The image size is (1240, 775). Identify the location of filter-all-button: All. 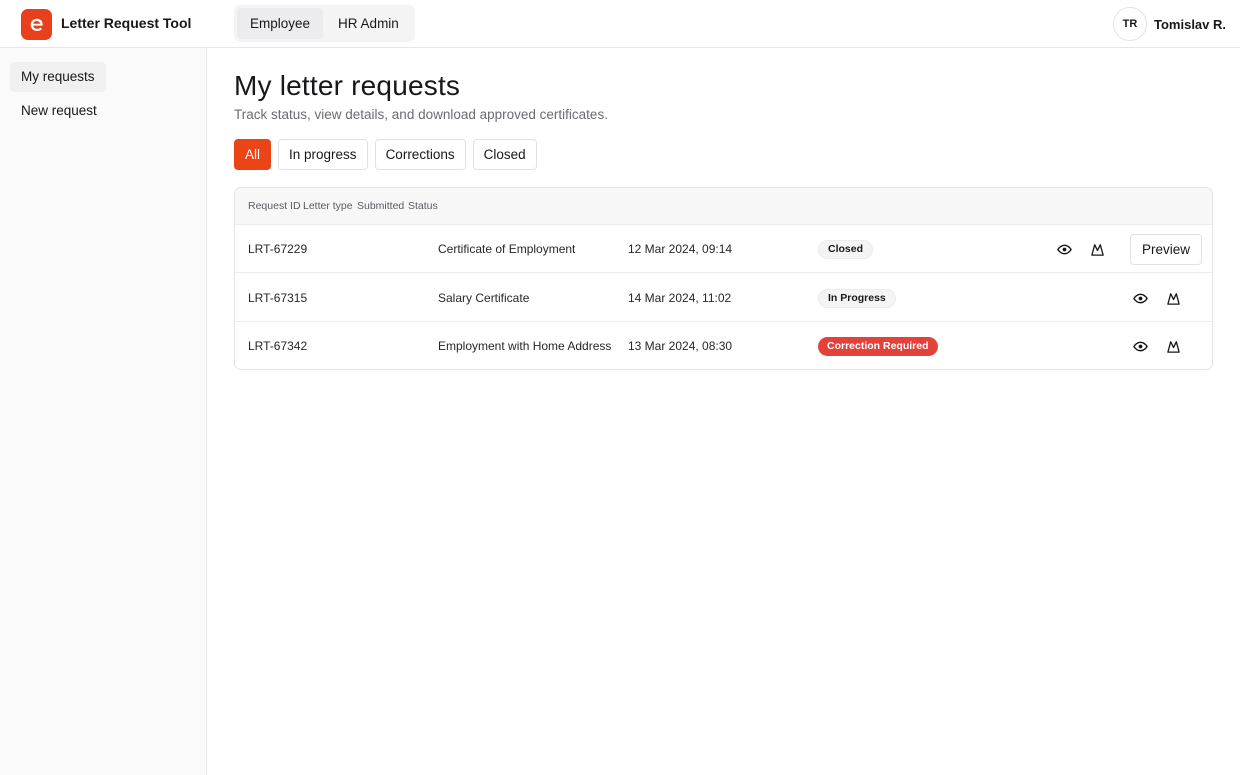
(253, 154).